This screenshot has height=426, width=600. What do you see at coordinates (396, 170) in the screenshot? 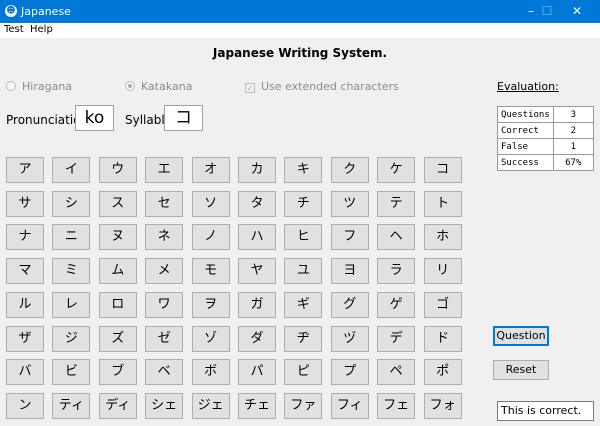
I see `key-button: ケ` at bounding box center [396, 170].